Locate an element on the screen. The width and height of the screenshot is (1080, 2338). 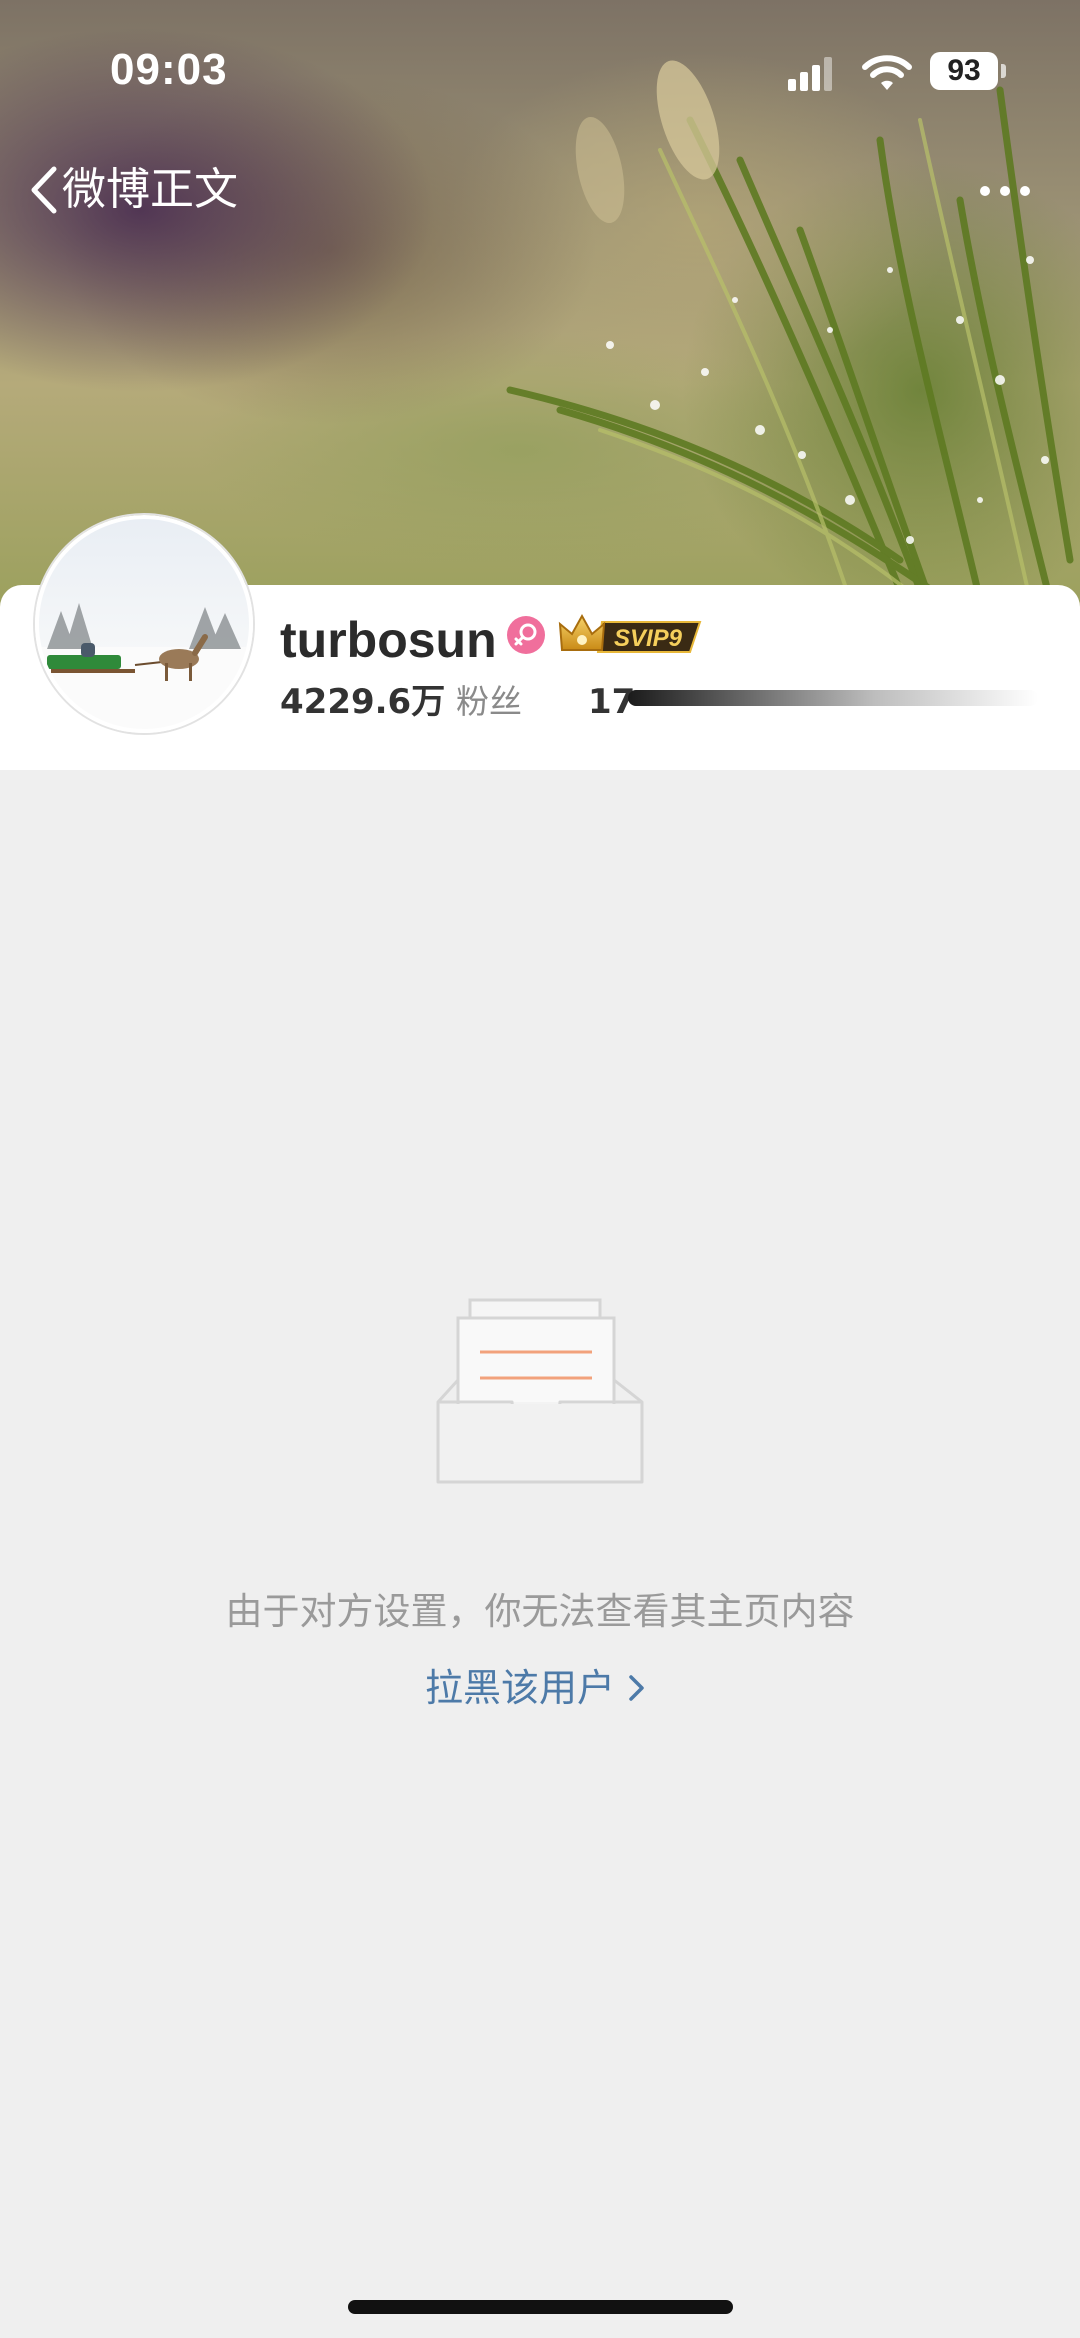
status-bar: 09:03 93 is located at coordinates (540, 70).